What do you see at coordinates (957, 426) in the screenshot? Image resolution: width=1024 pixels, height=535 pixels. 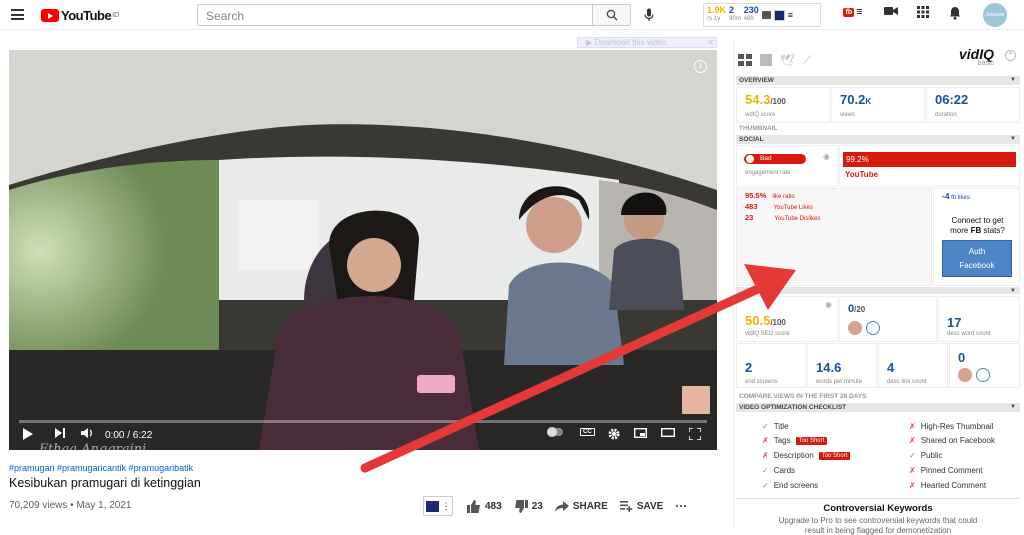 I see `check-high-res: High-Res Thumbnail` at bounding box center [957, 426].